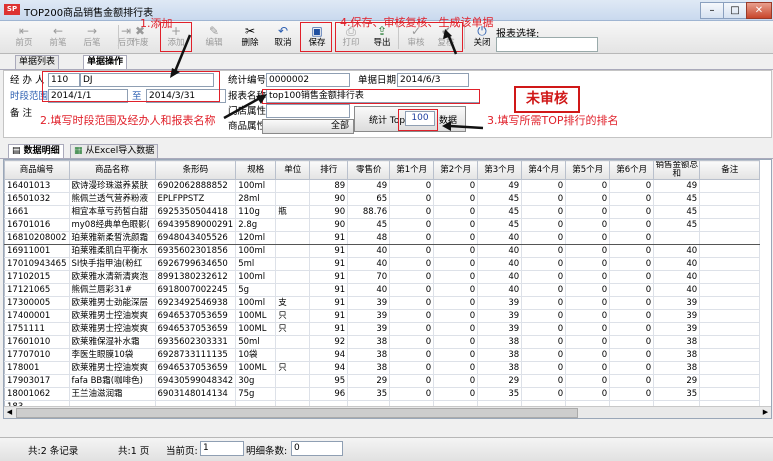  What do you see at coordinates (256, 381) in the screenshot?
I see `table-cell: 30g` at bounding box center [256, 381].